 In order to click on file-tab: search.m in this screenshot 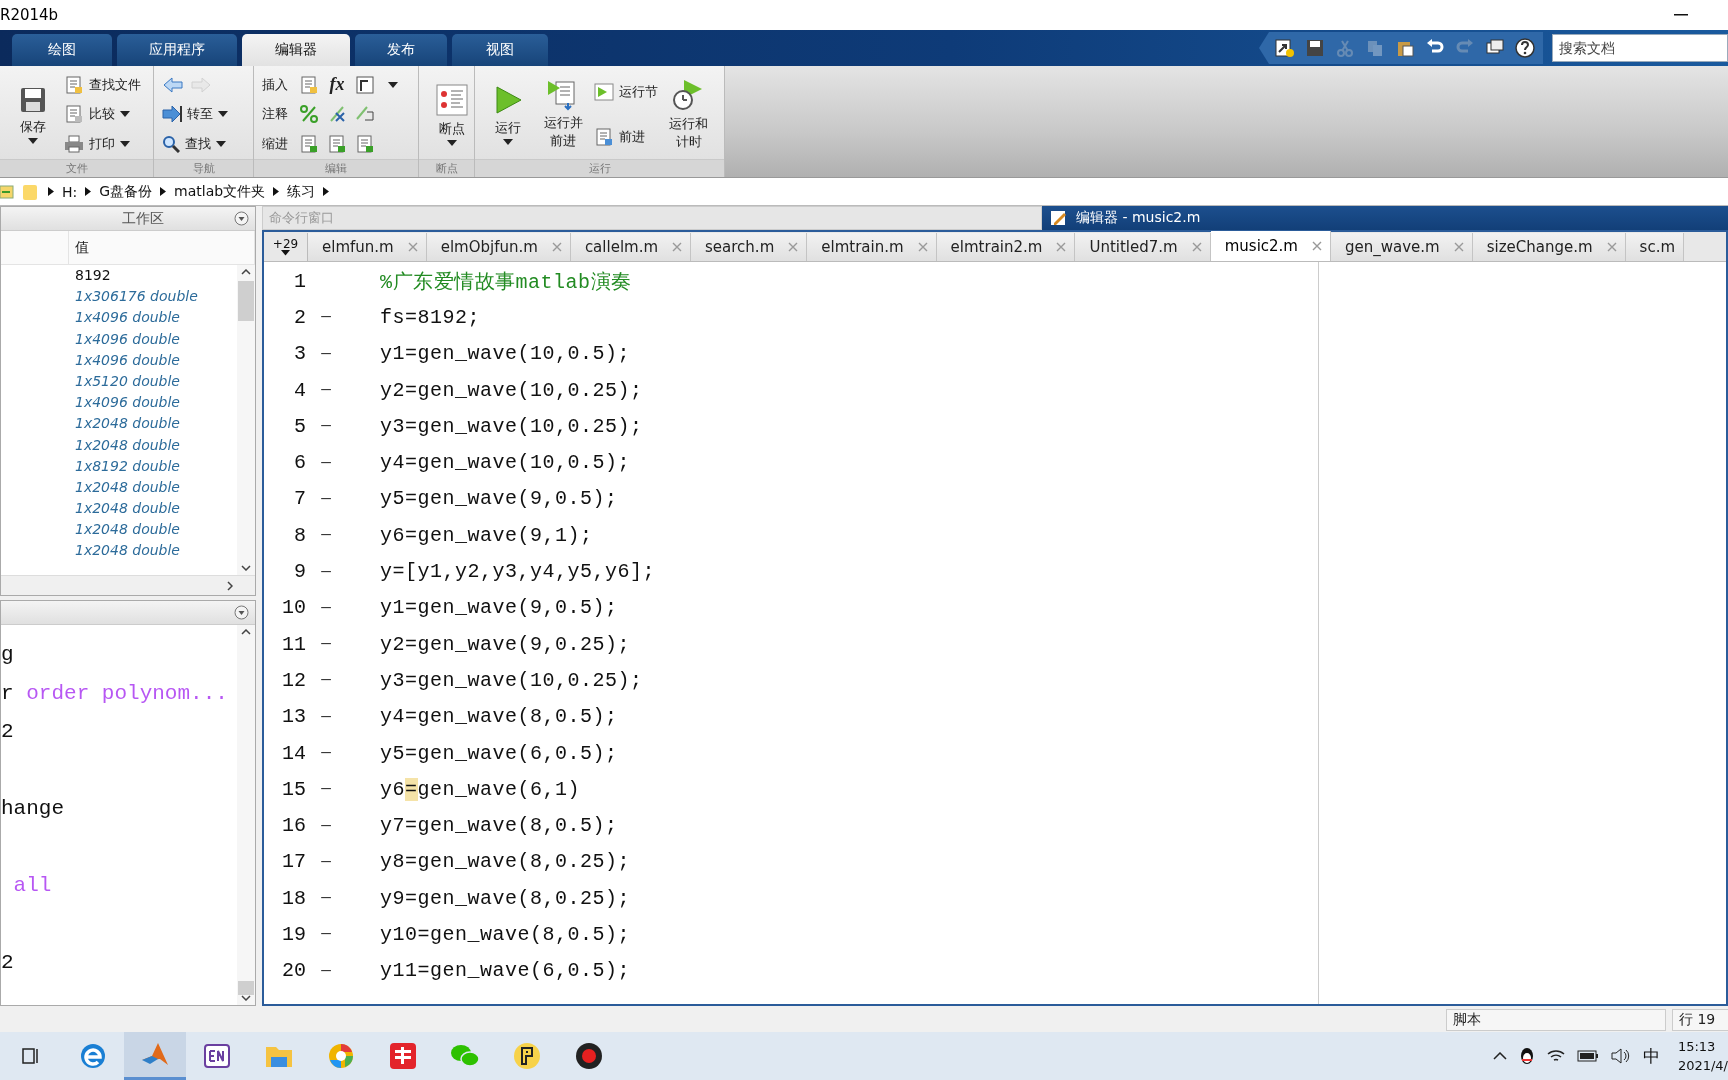, I will do `click(749, 247)`.